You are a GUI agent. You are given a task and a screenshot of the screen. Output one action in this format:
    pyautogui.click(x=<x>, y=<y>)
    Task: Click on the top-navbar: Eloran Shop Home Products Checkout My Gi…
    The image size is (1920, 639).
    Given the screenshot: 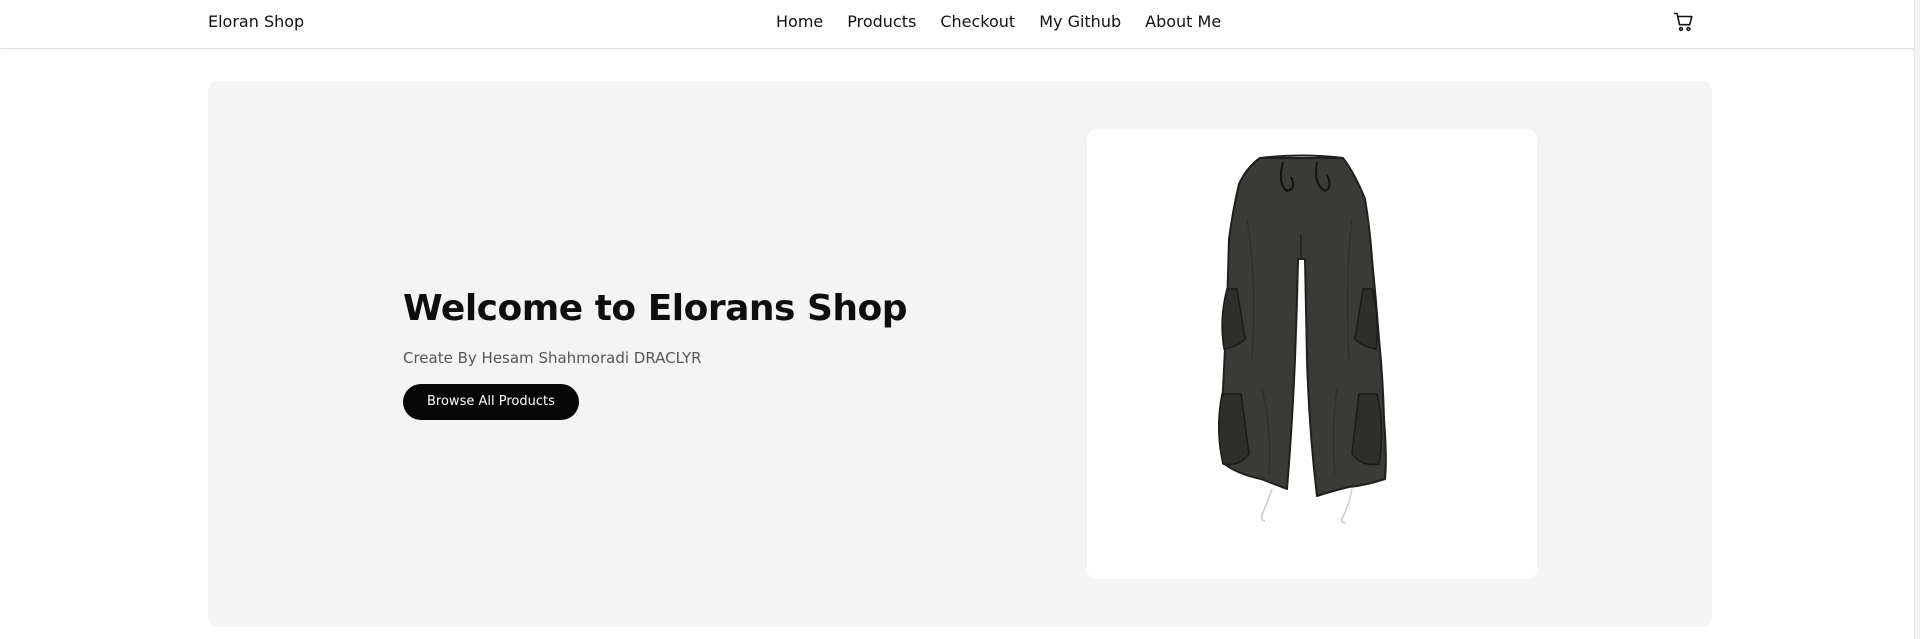 What is the action you would take?
    pyautogui.click(x=960, y=24)
    